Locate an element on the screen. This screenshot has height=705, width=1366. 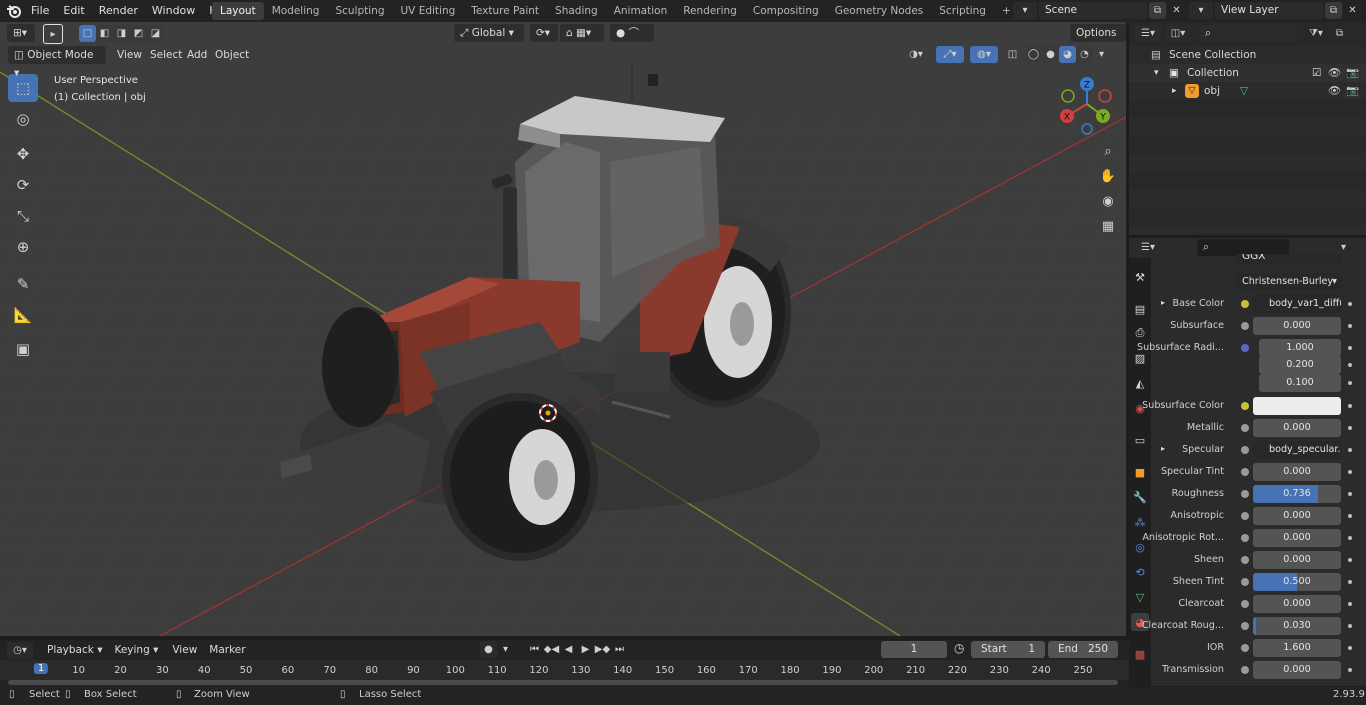
orientation-dropdown: ⤢ Global ▾ is located at coordinates (489, 33).